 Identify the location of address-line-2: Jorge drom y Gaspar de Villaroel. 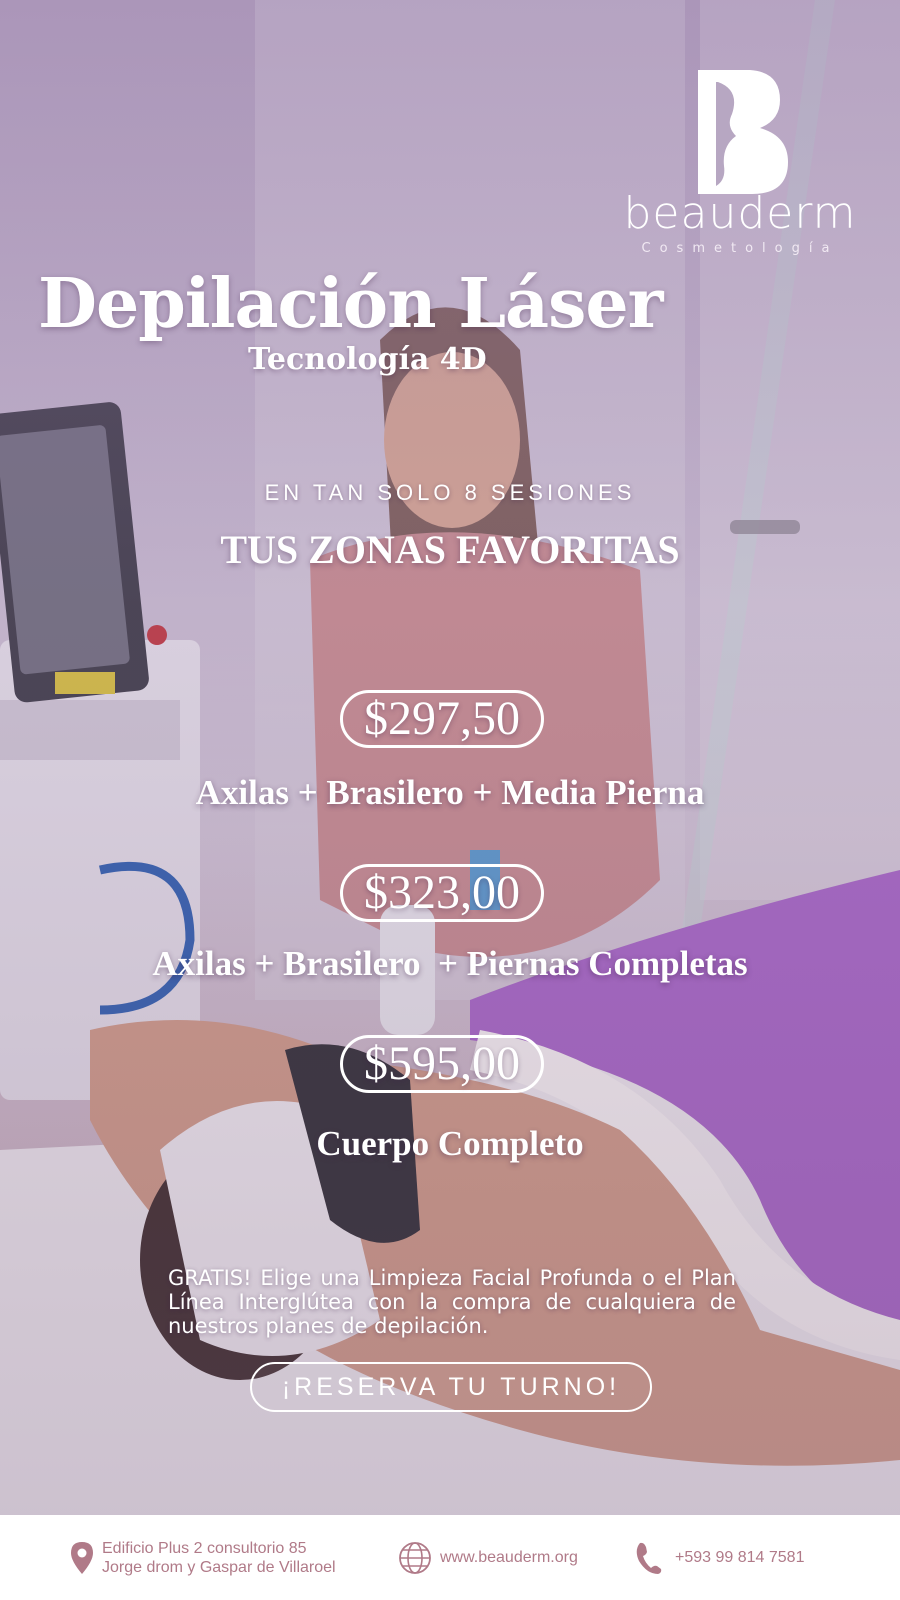
(219, 1567).